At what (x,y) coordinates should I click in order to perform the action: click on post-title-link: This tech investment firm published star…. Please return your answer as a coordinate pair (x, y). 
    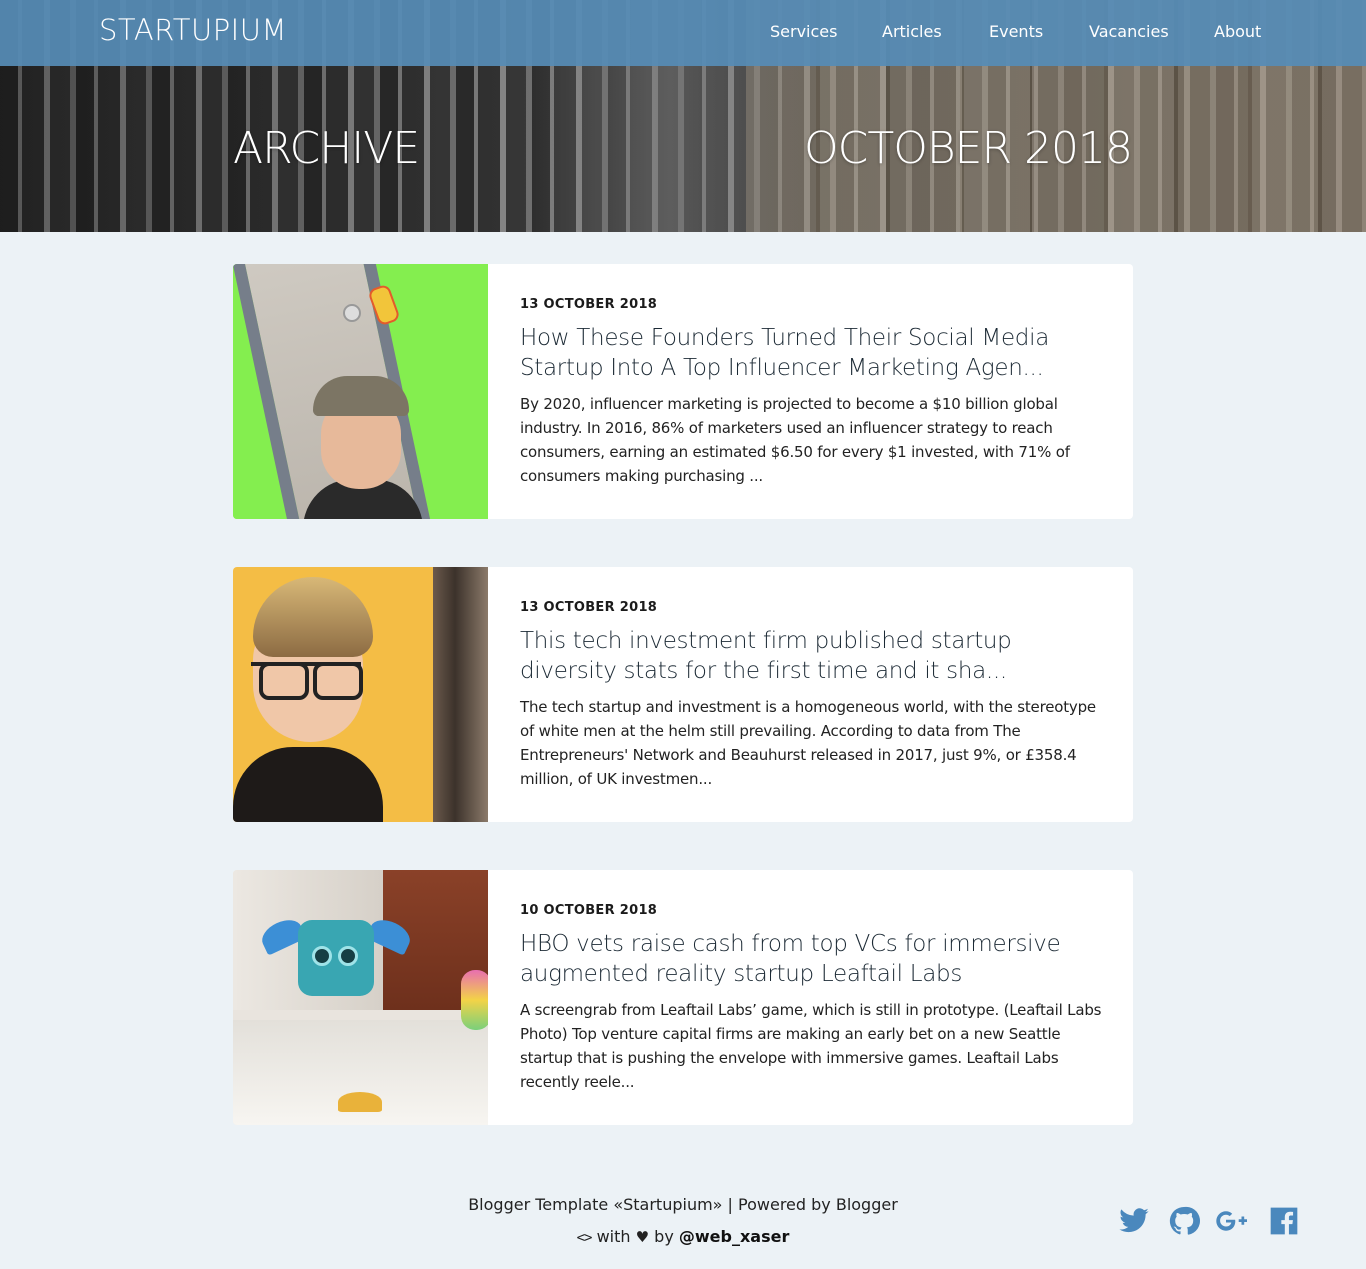
    Looking at the image, I should click on (811, 656).